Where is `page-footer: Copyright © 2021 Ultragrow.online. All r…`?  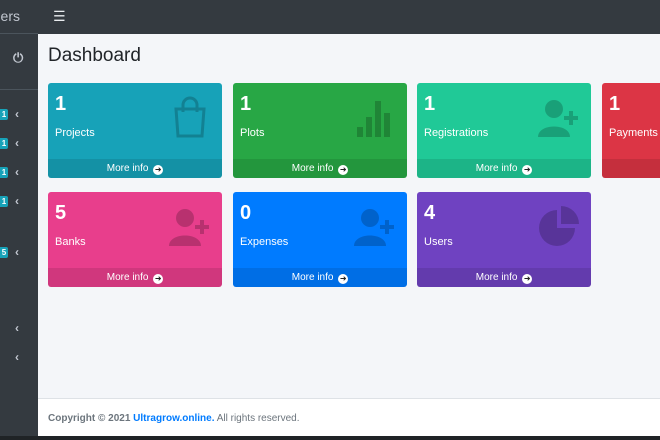 page-footer: Copyright © 2021 Ultragrow.online. All r… is located at coordinates (349, 417).